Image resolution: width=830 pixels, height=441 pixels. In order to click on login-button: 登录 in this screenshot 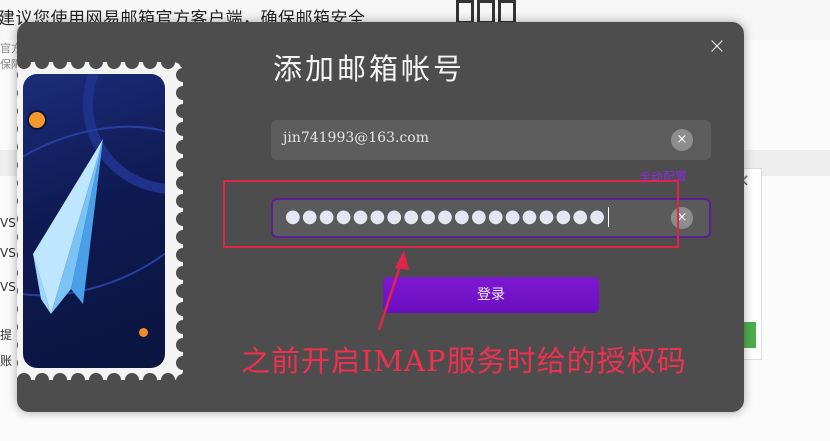, I will do `click(491, 295)`.